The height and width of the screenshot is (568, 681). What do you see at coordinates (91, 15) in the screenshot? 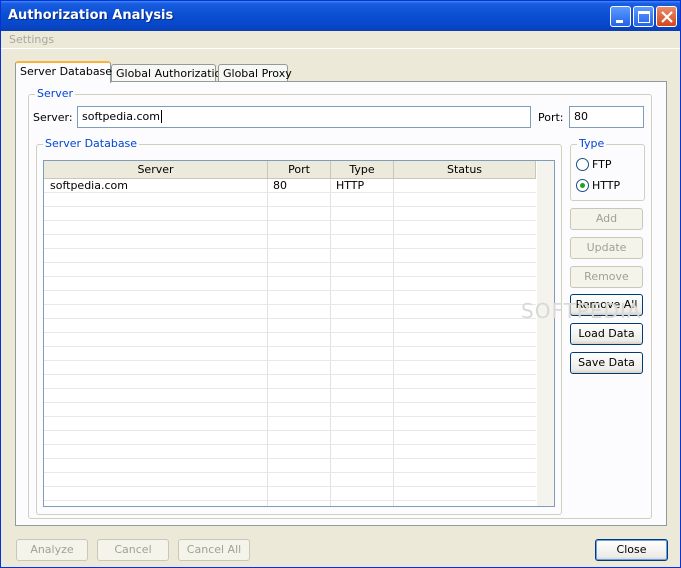
I see `window-title: Authorization Analysis` at bounding box center [91, 15].